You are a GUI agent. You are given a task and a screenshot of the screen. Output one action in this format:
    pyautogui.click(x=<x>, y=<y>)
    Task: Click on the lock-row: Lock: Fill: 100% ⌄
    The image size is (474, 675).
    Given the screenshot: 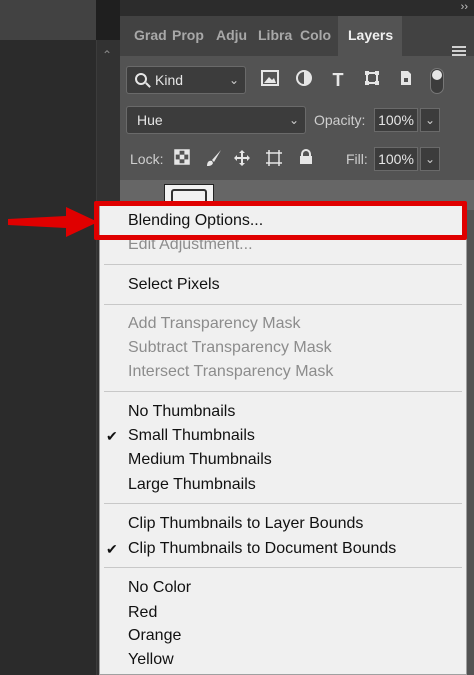 What is the action you would take?
    pyautogui.click(x=297, y=159)
    